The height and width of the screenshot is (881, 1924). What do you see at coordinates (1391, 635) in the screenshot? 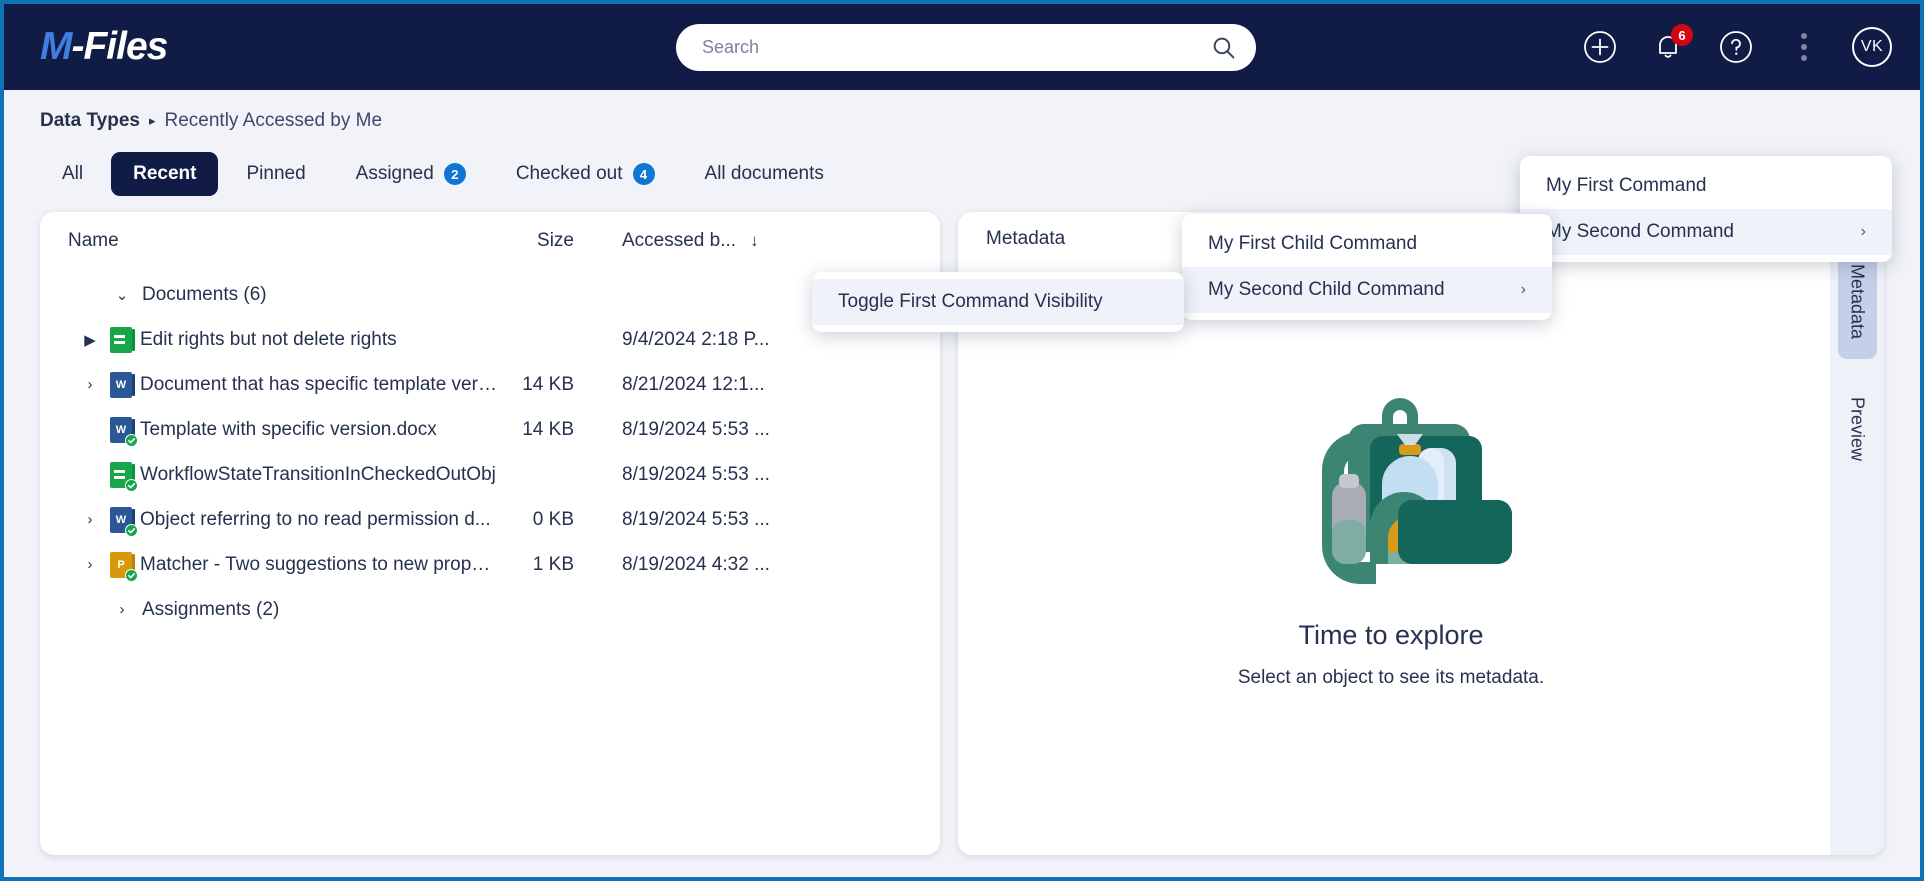
I see `empty-state-title: Time to explore` at bounding box center [1391, 635].